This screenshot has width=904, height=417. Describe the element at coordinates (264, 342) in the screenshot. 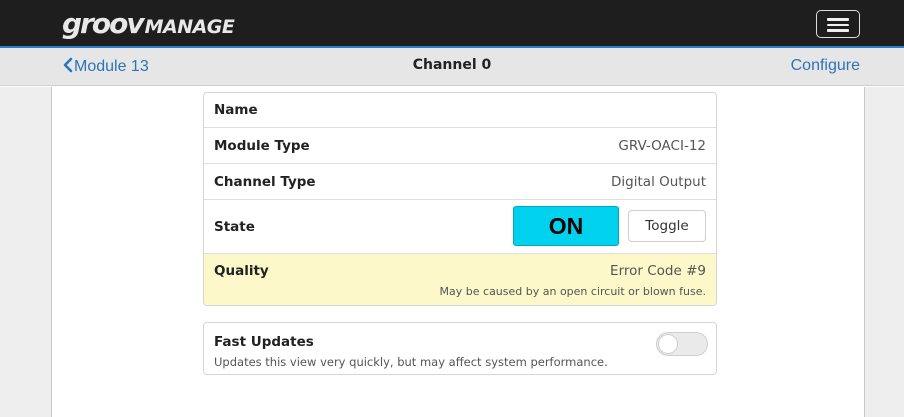

I see `fast-updates-label: Fast Updates` at that location.